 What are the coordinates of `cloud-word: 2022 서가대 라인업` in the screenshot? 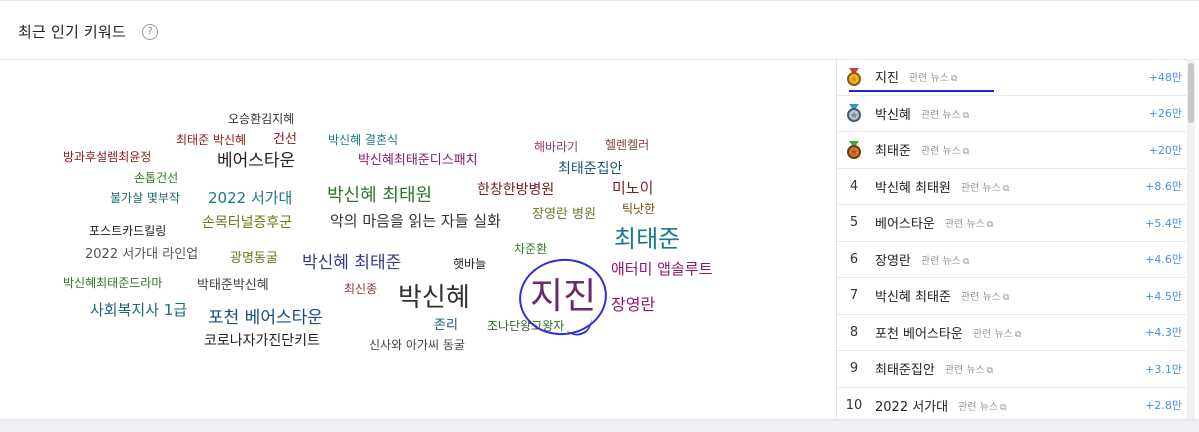 It's located at (141, 254).